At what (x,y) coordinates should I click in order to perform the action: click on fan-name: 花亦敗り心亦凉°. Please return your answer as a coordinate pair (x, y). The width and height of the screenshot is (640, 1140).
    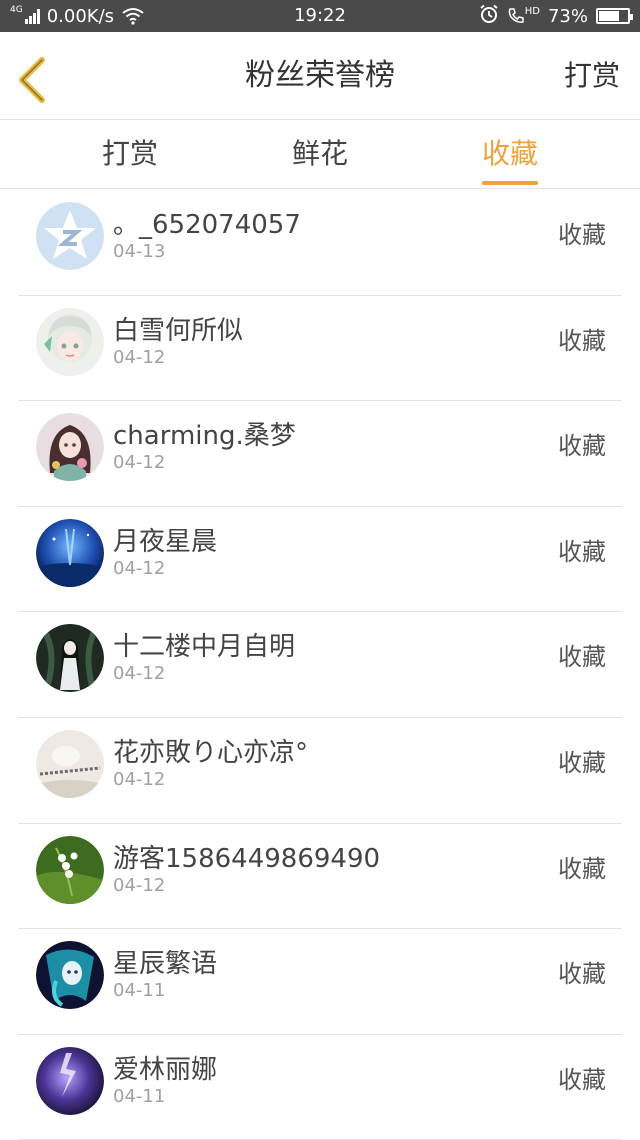
    Looking at the image, I should click on (211, 752).